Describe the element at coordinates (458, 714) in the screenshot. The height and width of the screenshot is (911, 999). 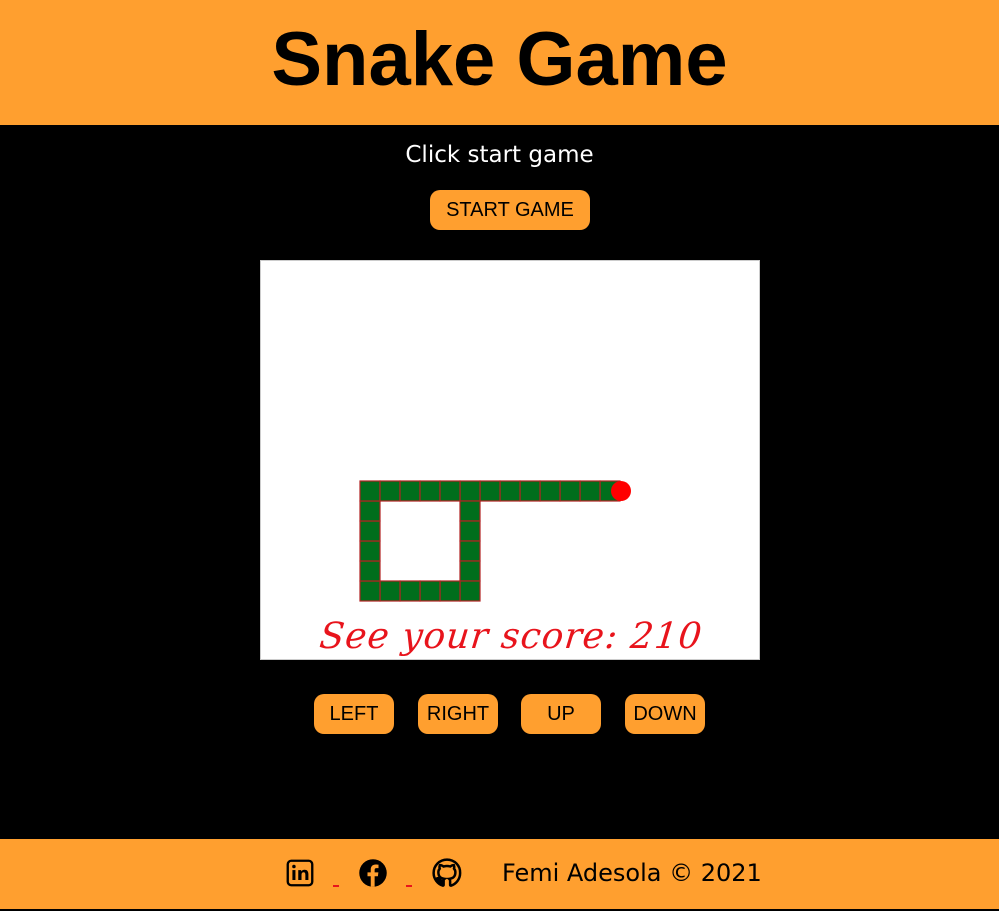
I see `right-button: RIGHT` at that location.